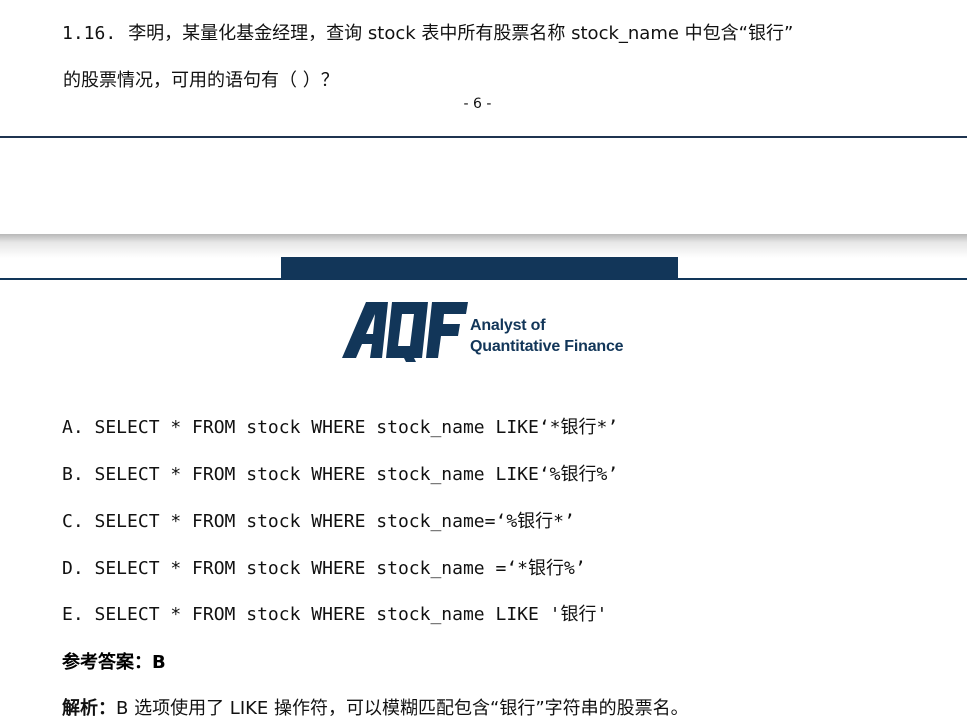 The width and height of the screenshot is (967, 723). What do you see at coordinates (201, 80) in the screenshot?
I see `question-line-2: 的股票情况，可用的语句有（ ）？` at bounding box center [201, 80].